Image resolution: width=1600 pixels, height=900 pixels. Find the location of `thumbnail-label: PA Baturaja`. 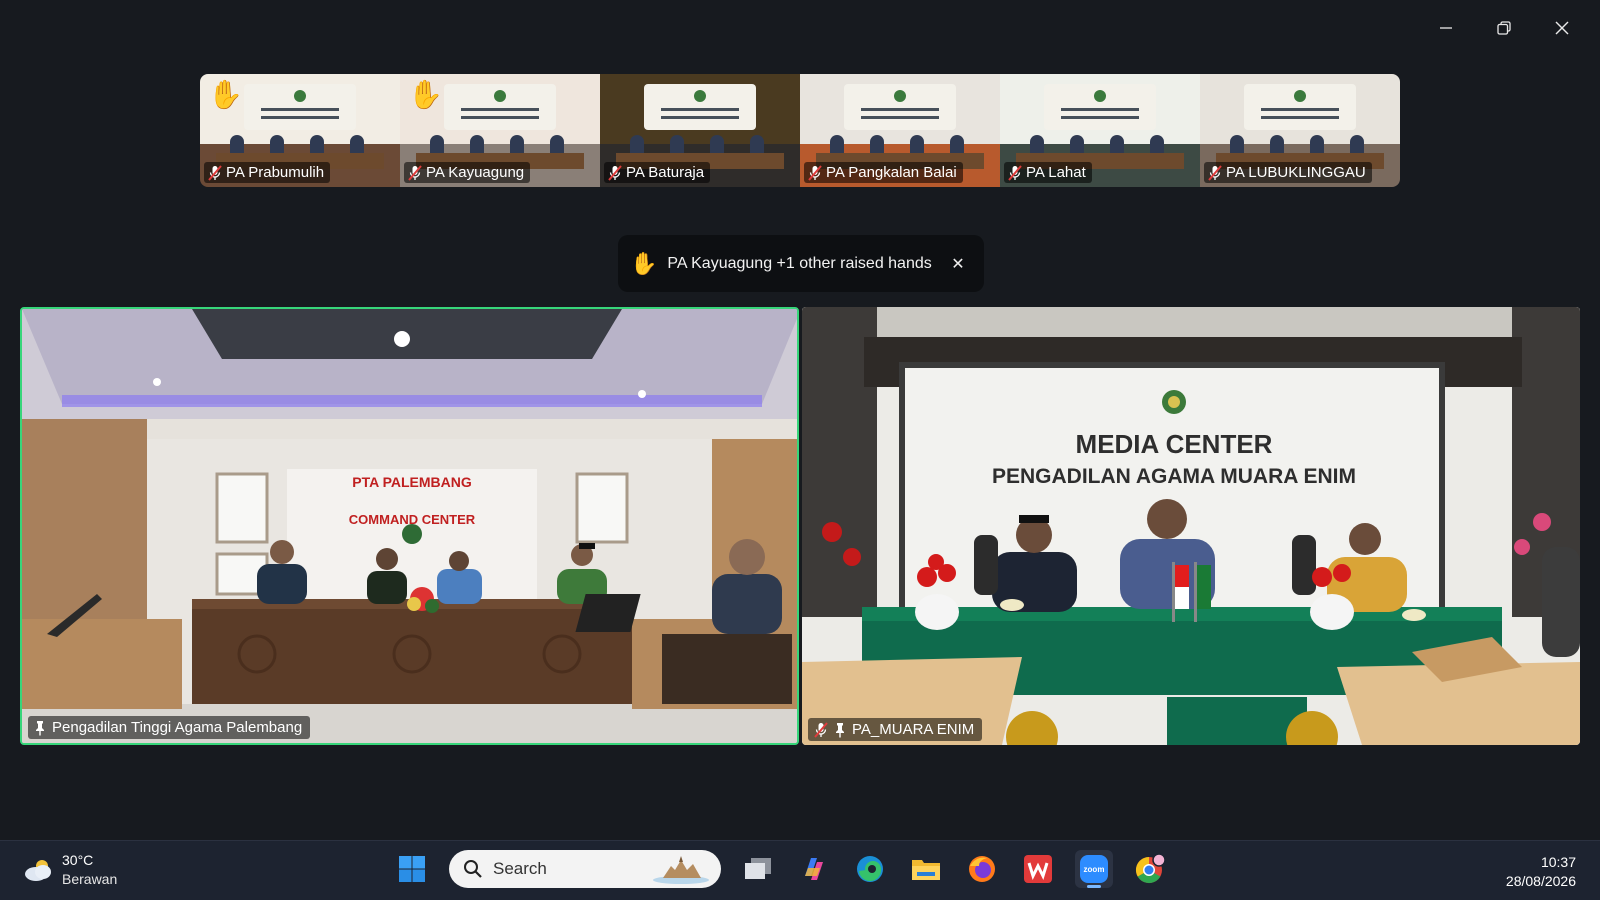

thumbnail-label: PA Baturaja is located at coordinates (657, 172).